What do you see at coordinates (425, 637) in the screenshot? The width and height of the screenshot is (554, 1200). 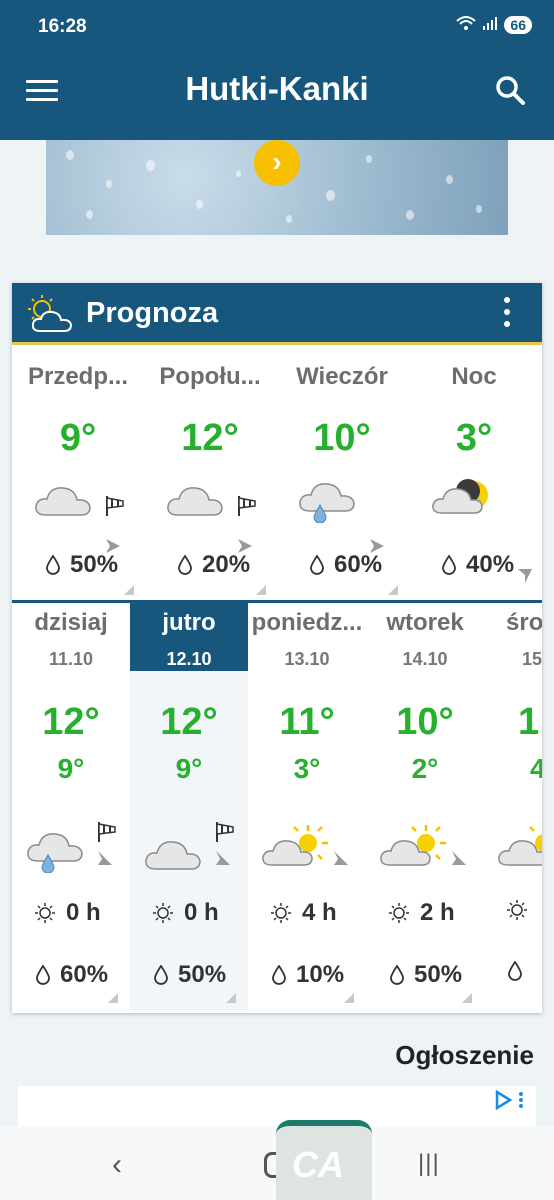 I see `day-header: wtorek 14.10` at bounding box center [425, 637].